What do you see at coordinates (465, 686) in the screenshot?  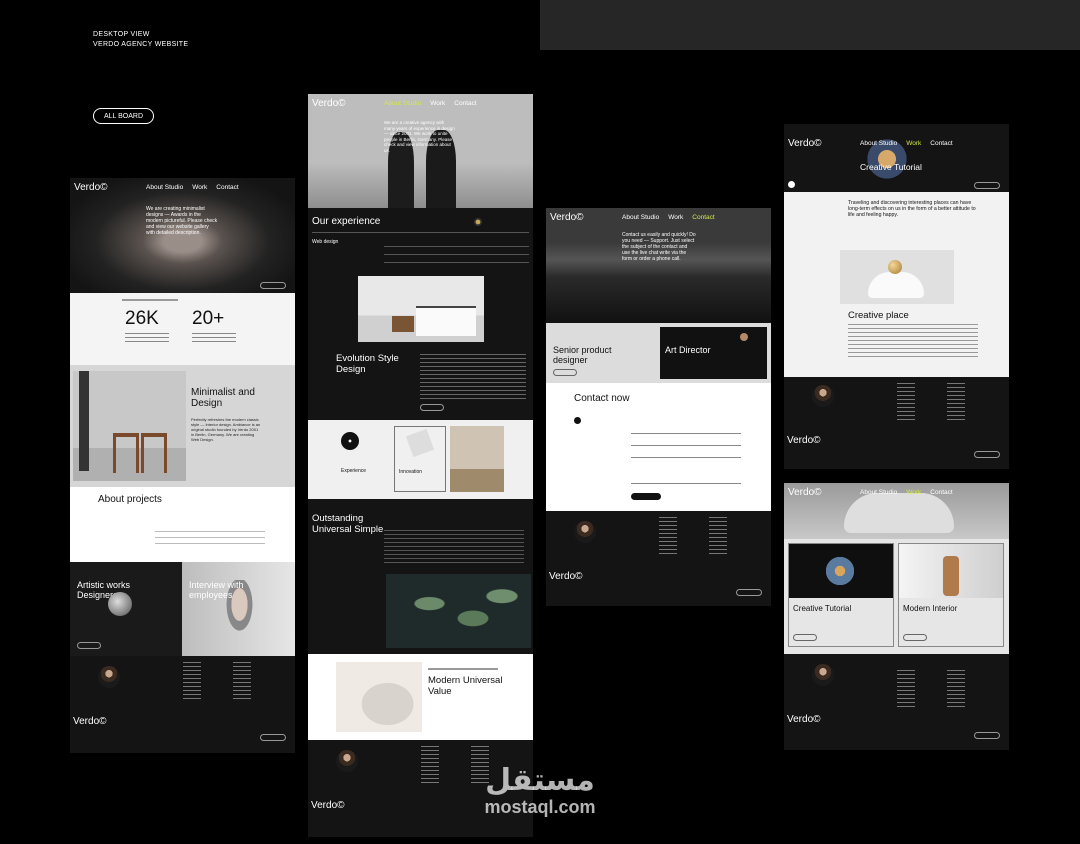 I see `modern-title: Modern Universal Value` at bounding box center [465, 686].